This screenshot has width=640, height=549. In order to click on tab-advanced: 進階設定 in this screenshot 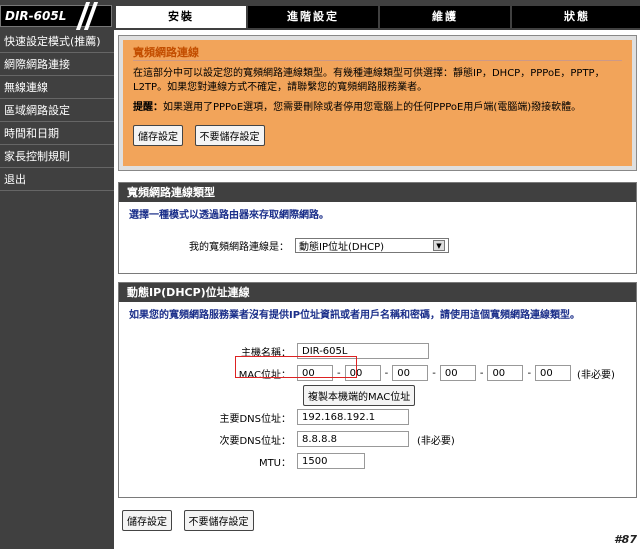, I will do `click(313, 17)`.